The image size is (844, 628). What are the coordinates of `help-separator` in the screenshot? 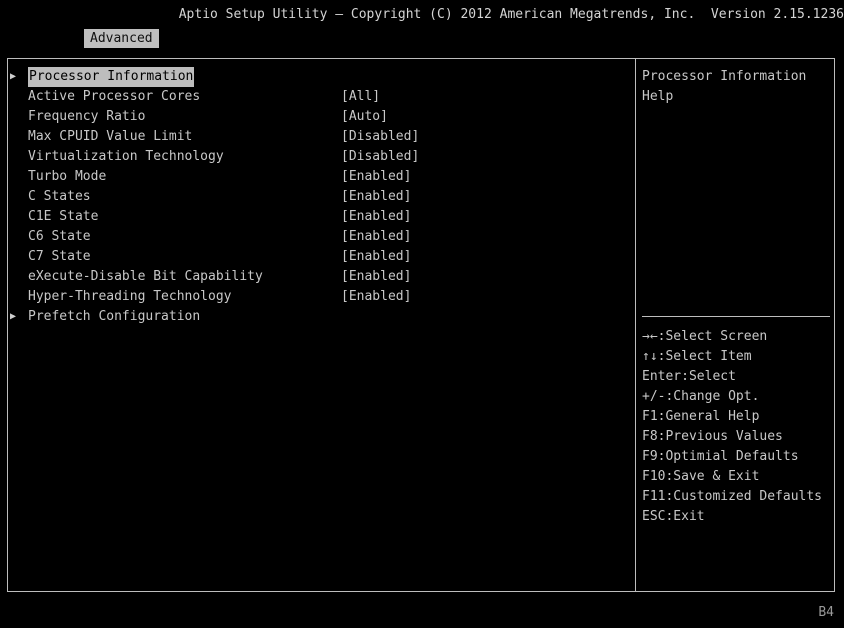 It's located at (736, 316).